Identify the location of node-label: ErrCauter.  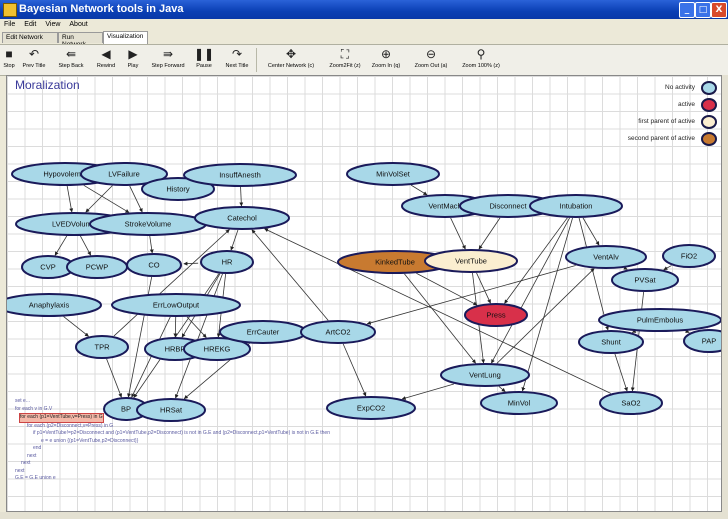
(263, 332).